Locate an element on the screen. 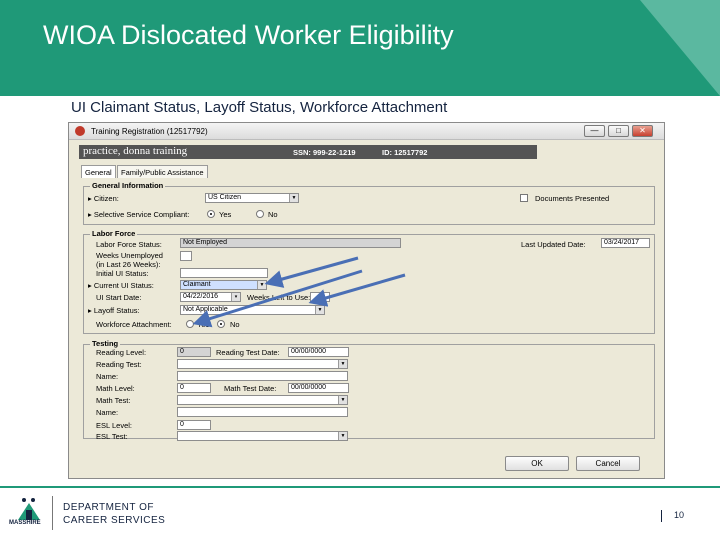  window-title: Training Registration (12517792) is located at coordinates (149, 131).